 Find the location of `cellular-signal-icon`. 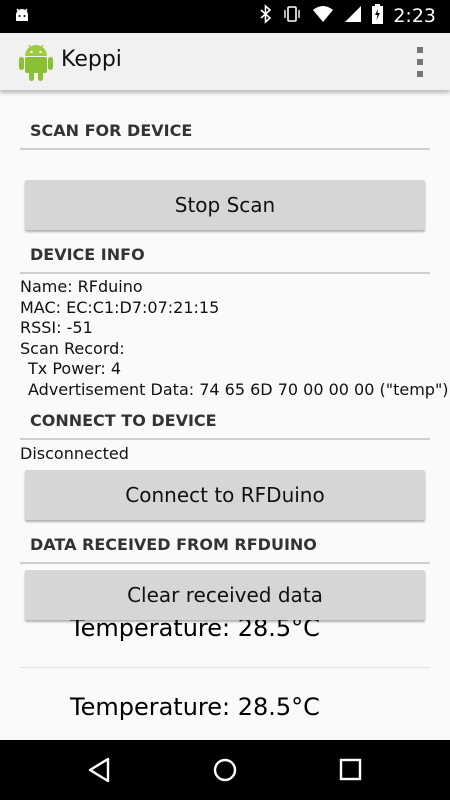

cellular-signal-icon is located at coordinates (353, 16).